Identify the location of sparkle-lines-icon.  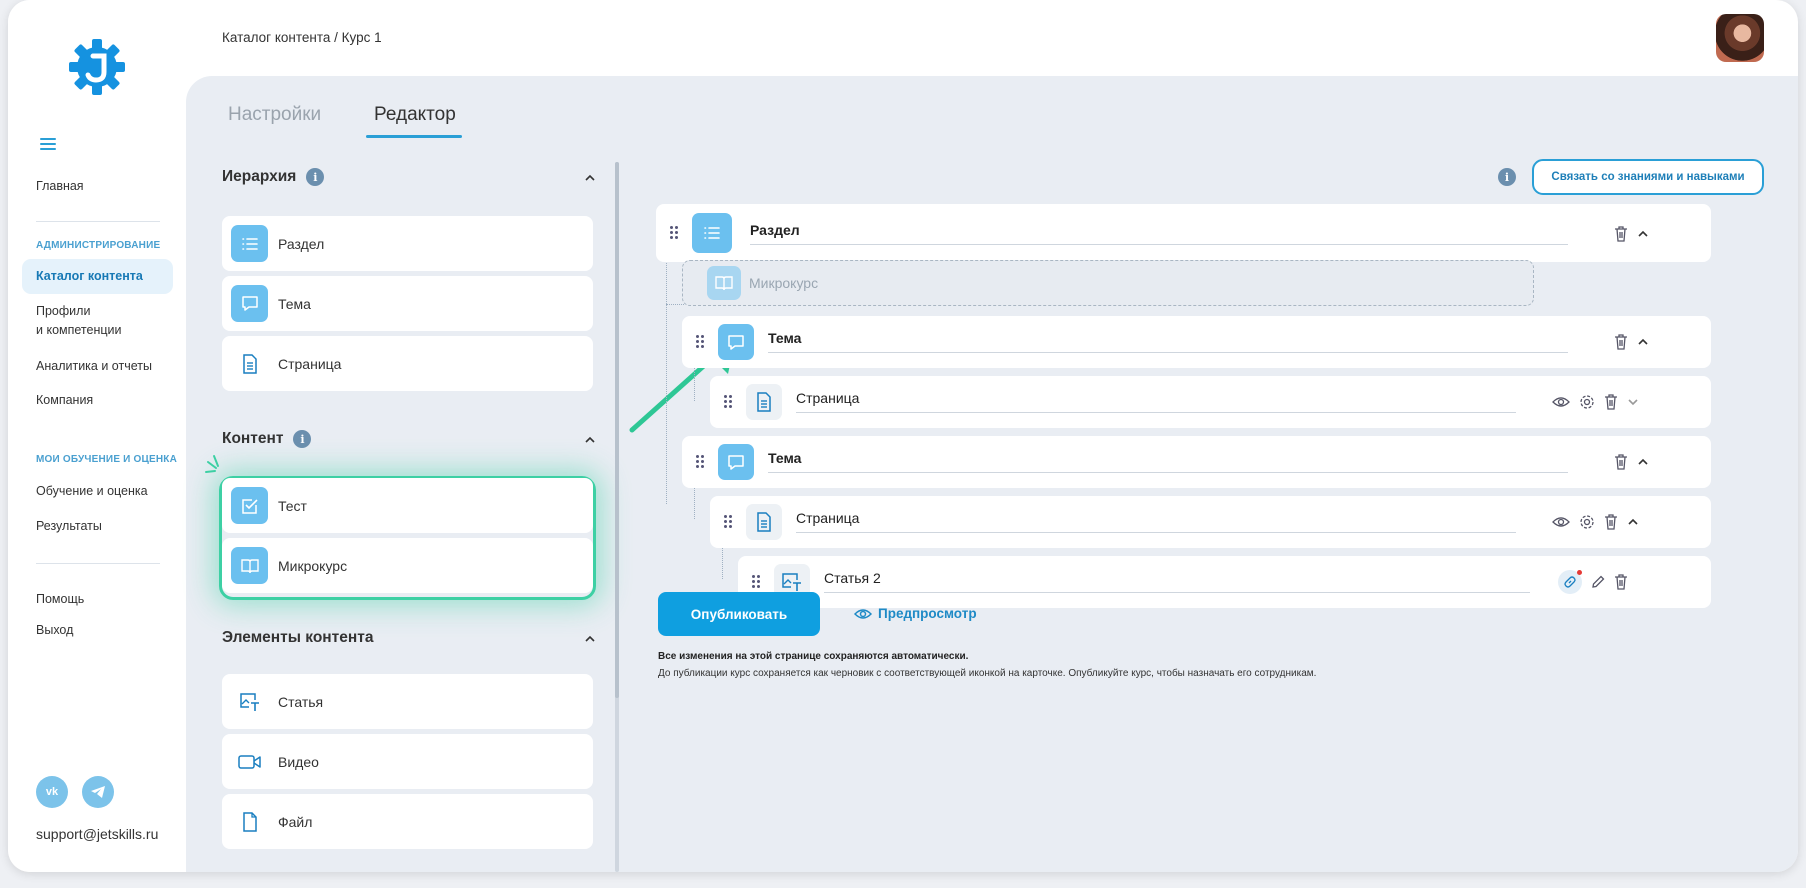
(212, 464).